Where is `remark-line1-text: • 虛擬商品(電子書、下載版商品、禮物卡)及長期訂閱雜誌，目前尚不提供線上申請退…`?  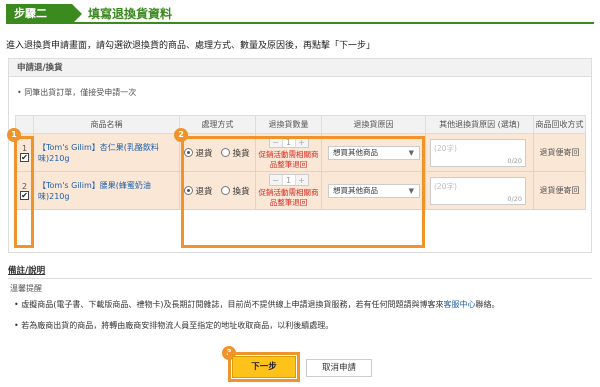 remark-line1-text: • 虛擬商品(電子書、下載版商品、禮物卡)及長期訂閱雜誌，目前尚不提供線上申請退… is located at coordinates (229, 304).